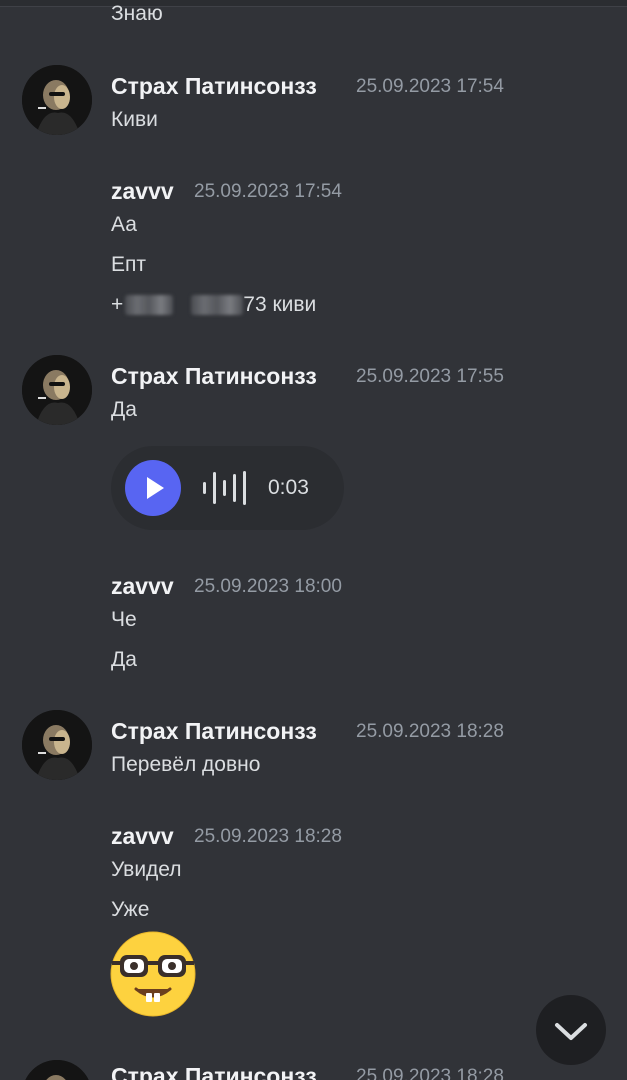  What do you see at coordinates (128, 264) in the screenshot?
I see `message-text: Епт` at bounding box center [128, 264].